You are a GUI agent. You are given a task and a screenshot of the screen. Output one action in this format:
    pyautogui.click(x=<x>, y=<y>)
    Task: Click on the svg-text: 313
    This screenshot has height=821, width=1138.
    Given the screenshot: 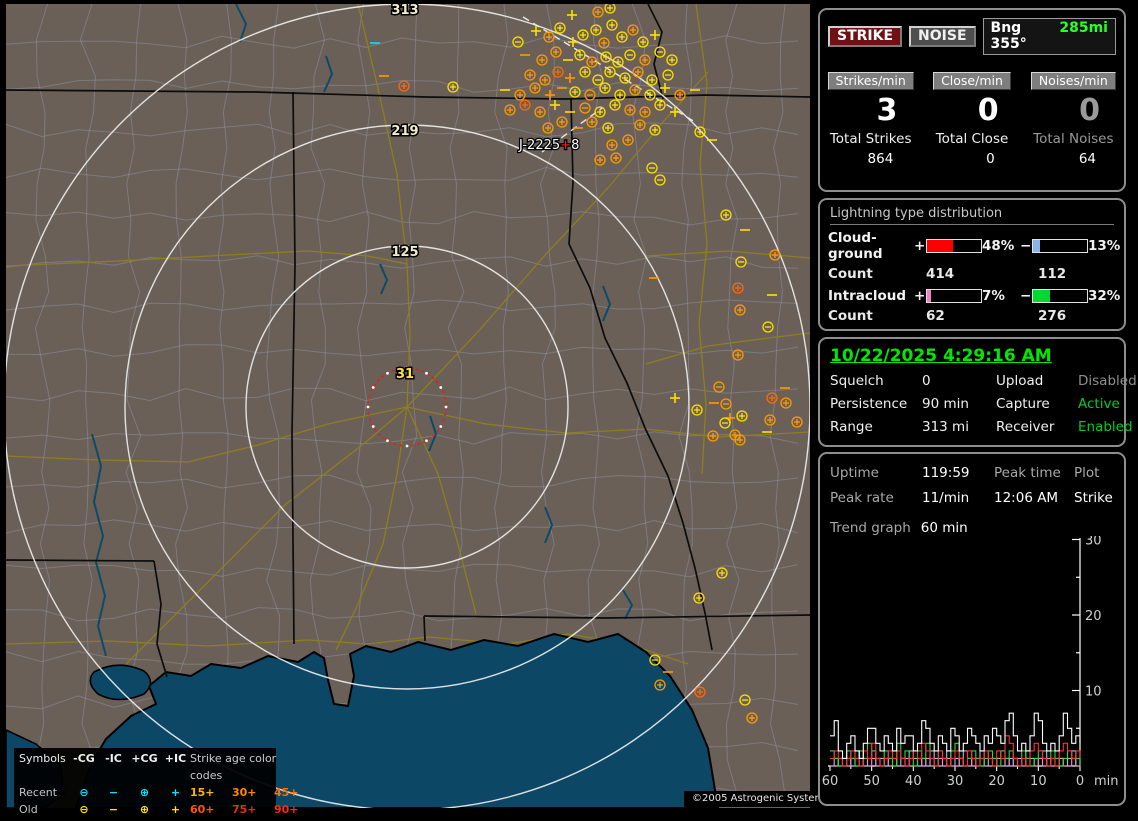 What is the action you would take?
    pyautogui.click(x=404, y=11)
    